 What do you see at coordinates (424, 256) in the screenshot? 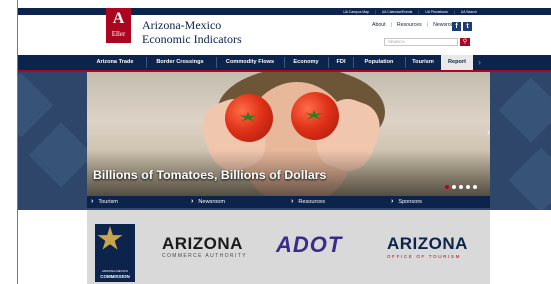
I see `aot-subline: OFFICE OF TOURISM` at bounding box center [424, 256].